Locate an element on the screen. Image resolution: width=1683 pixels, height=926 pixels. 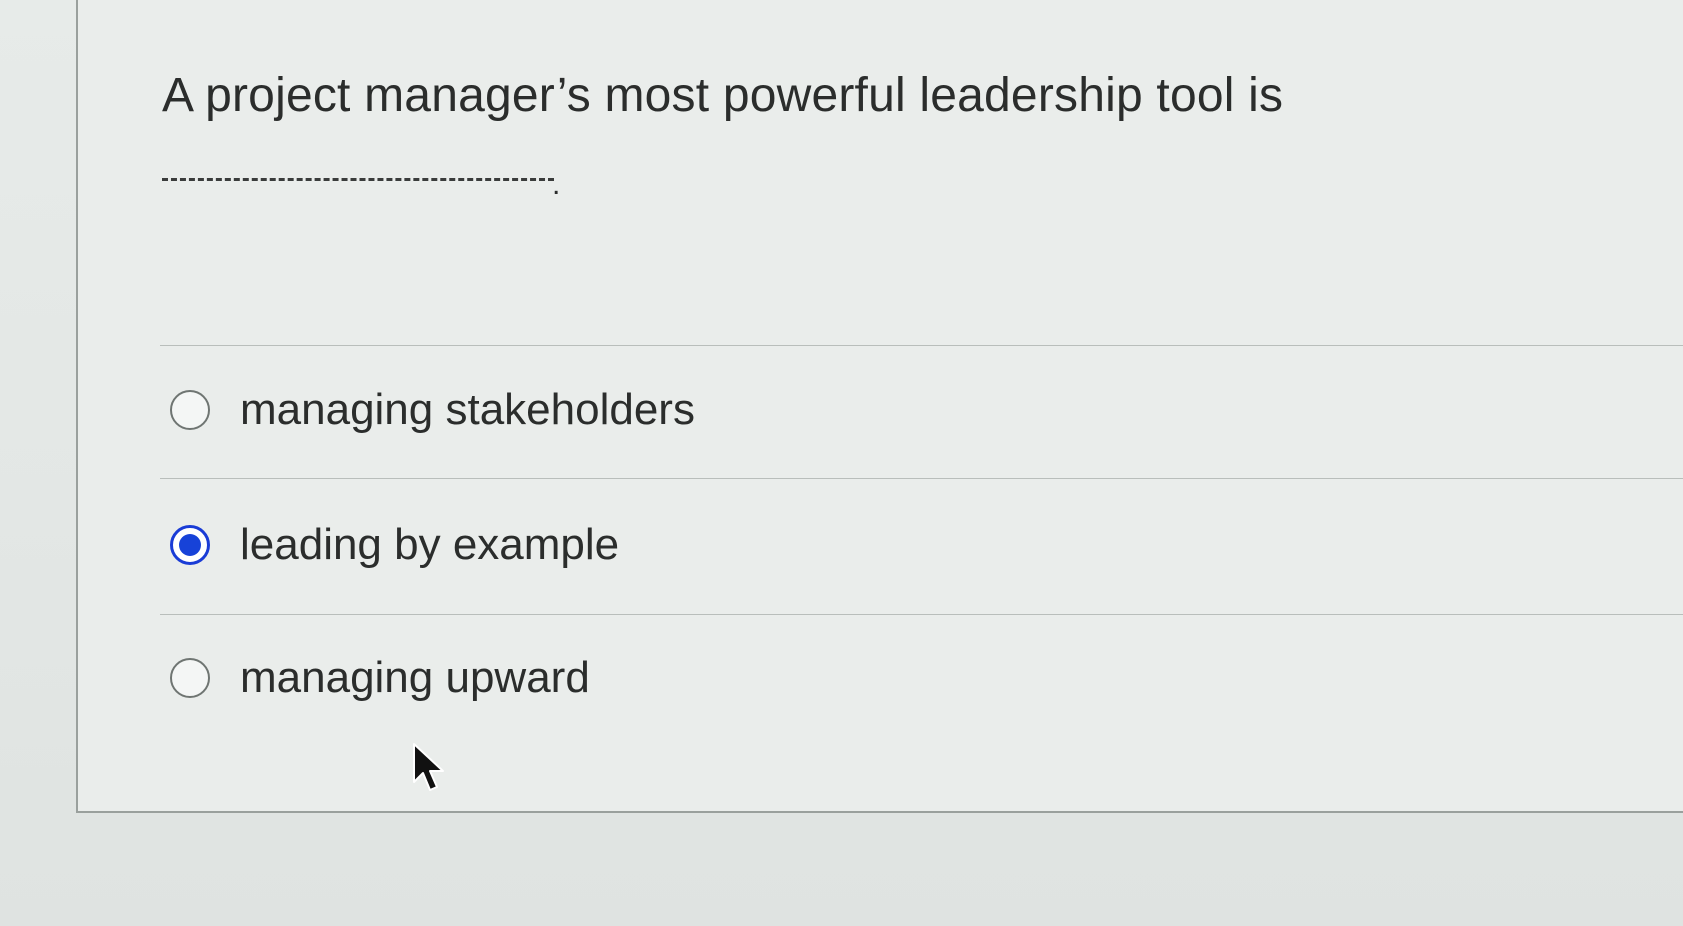
answer-option-managing-stakeholders: managing stakeholders is located at coordinates (432, 410).